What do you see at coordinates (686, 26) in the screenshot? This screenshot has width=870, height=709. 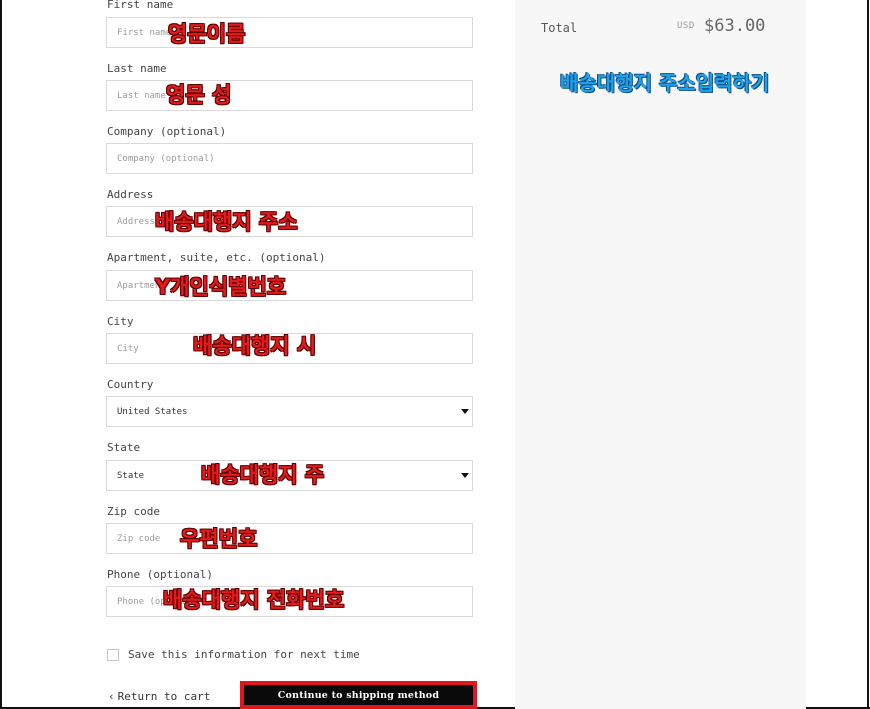 I see `total-currency: USD` at bounding box center [686, 26].